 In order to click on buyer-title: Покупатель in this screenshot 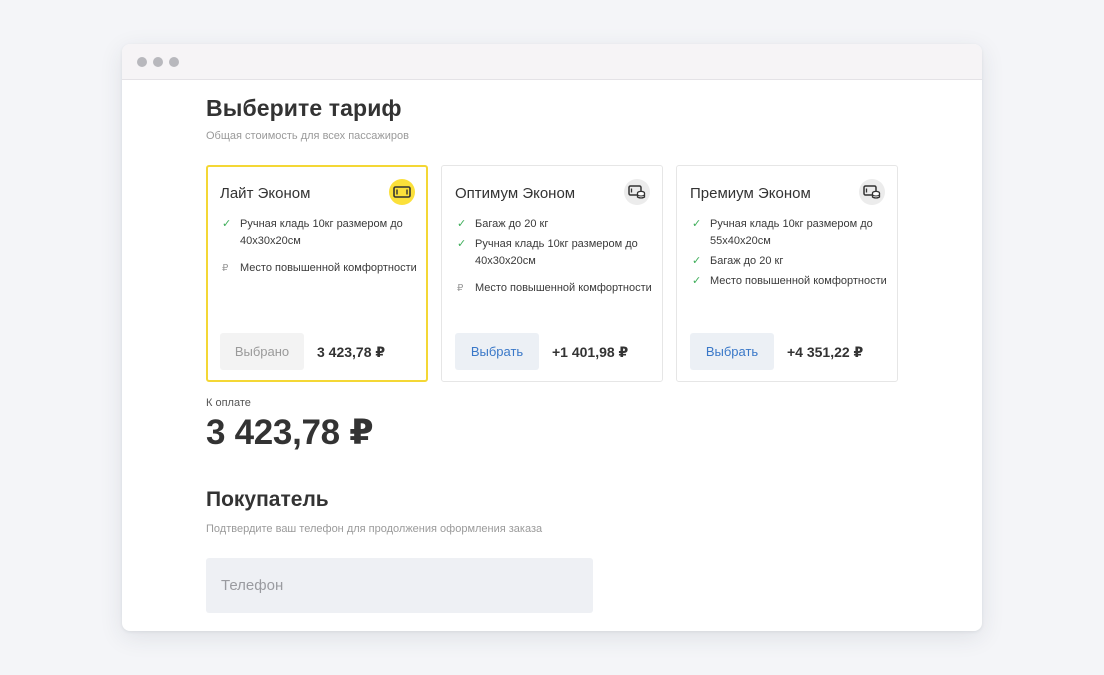, I will do `click(267, 499)`.